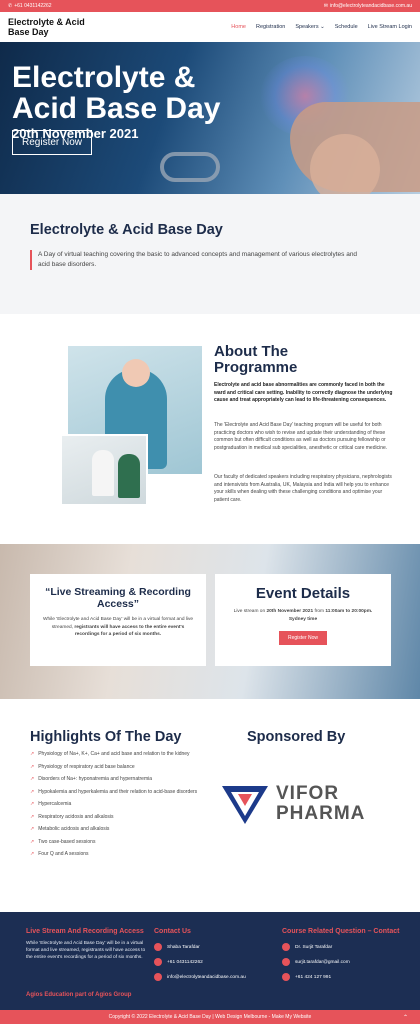 The image size is (420, 1024). I want to click on footer-contact-heading: Contact Us, so click(172, 931).